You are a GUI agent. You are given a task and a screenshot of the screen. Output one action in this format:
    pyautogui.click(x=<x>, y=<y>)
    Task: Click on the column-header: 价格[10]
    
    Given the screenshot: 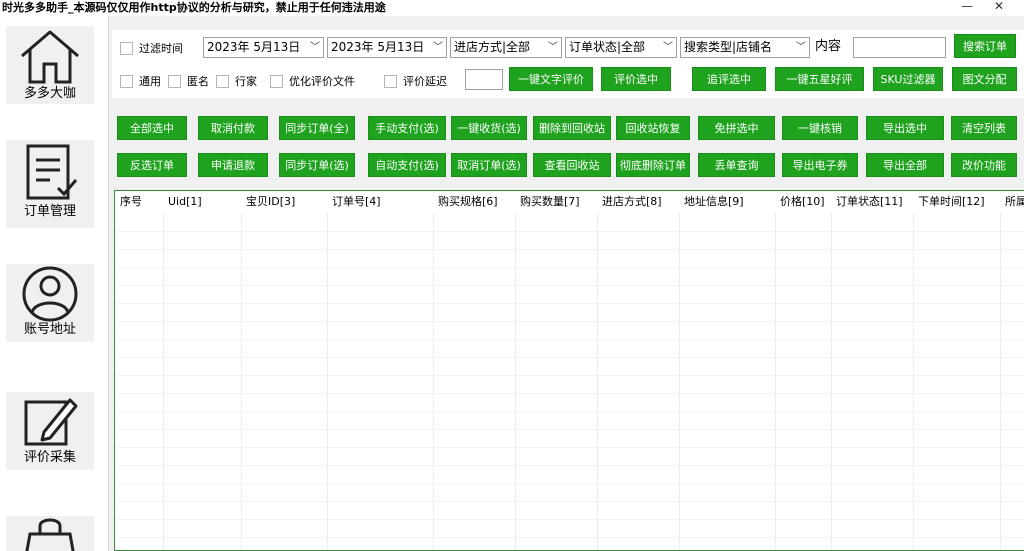 What is the action you would take?
    pyautogui.click(x=800, y=202)
    